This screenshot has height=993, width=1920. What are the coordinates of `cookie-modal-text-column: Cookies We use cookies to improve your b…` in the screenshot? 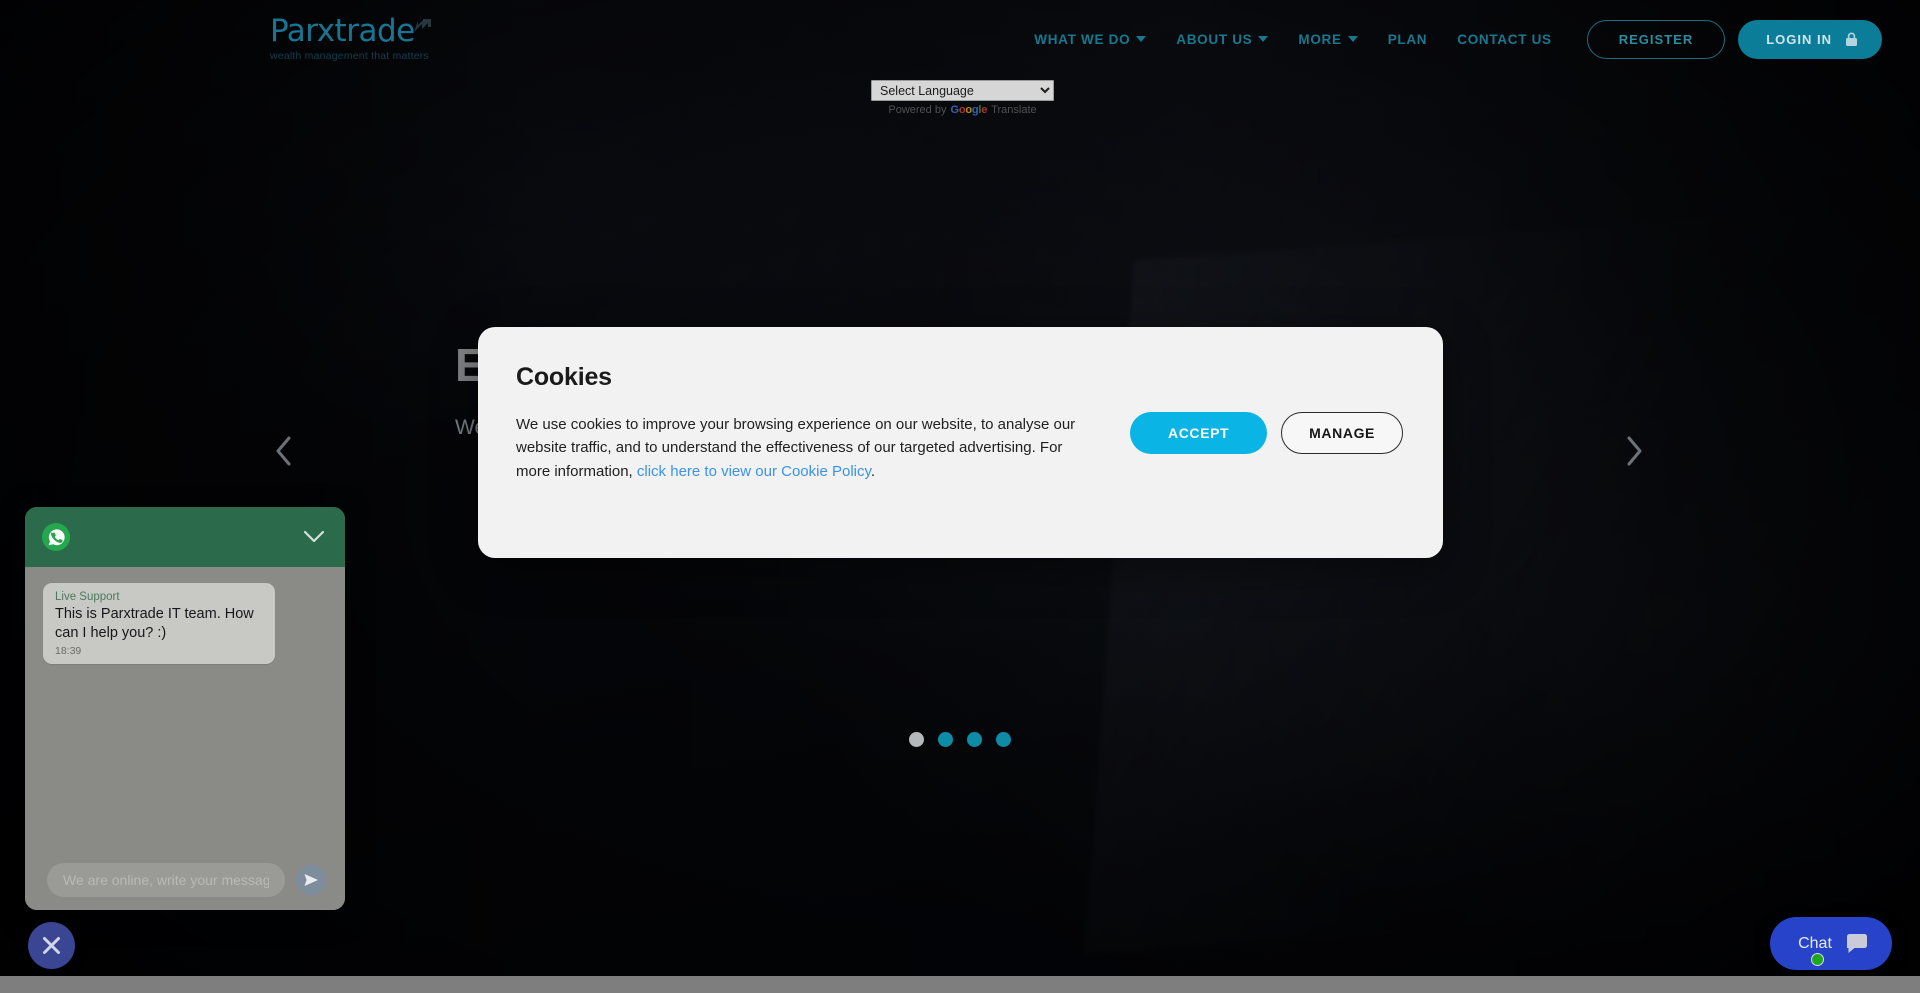 It's located at (806, 423).